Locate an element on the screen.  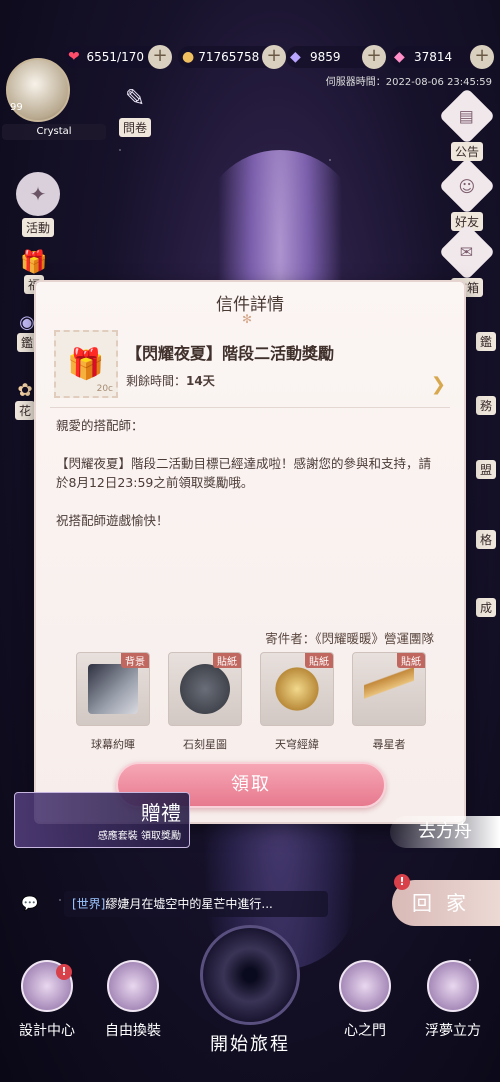
armillary-sphere-icon is located at coordinates (297, 689).